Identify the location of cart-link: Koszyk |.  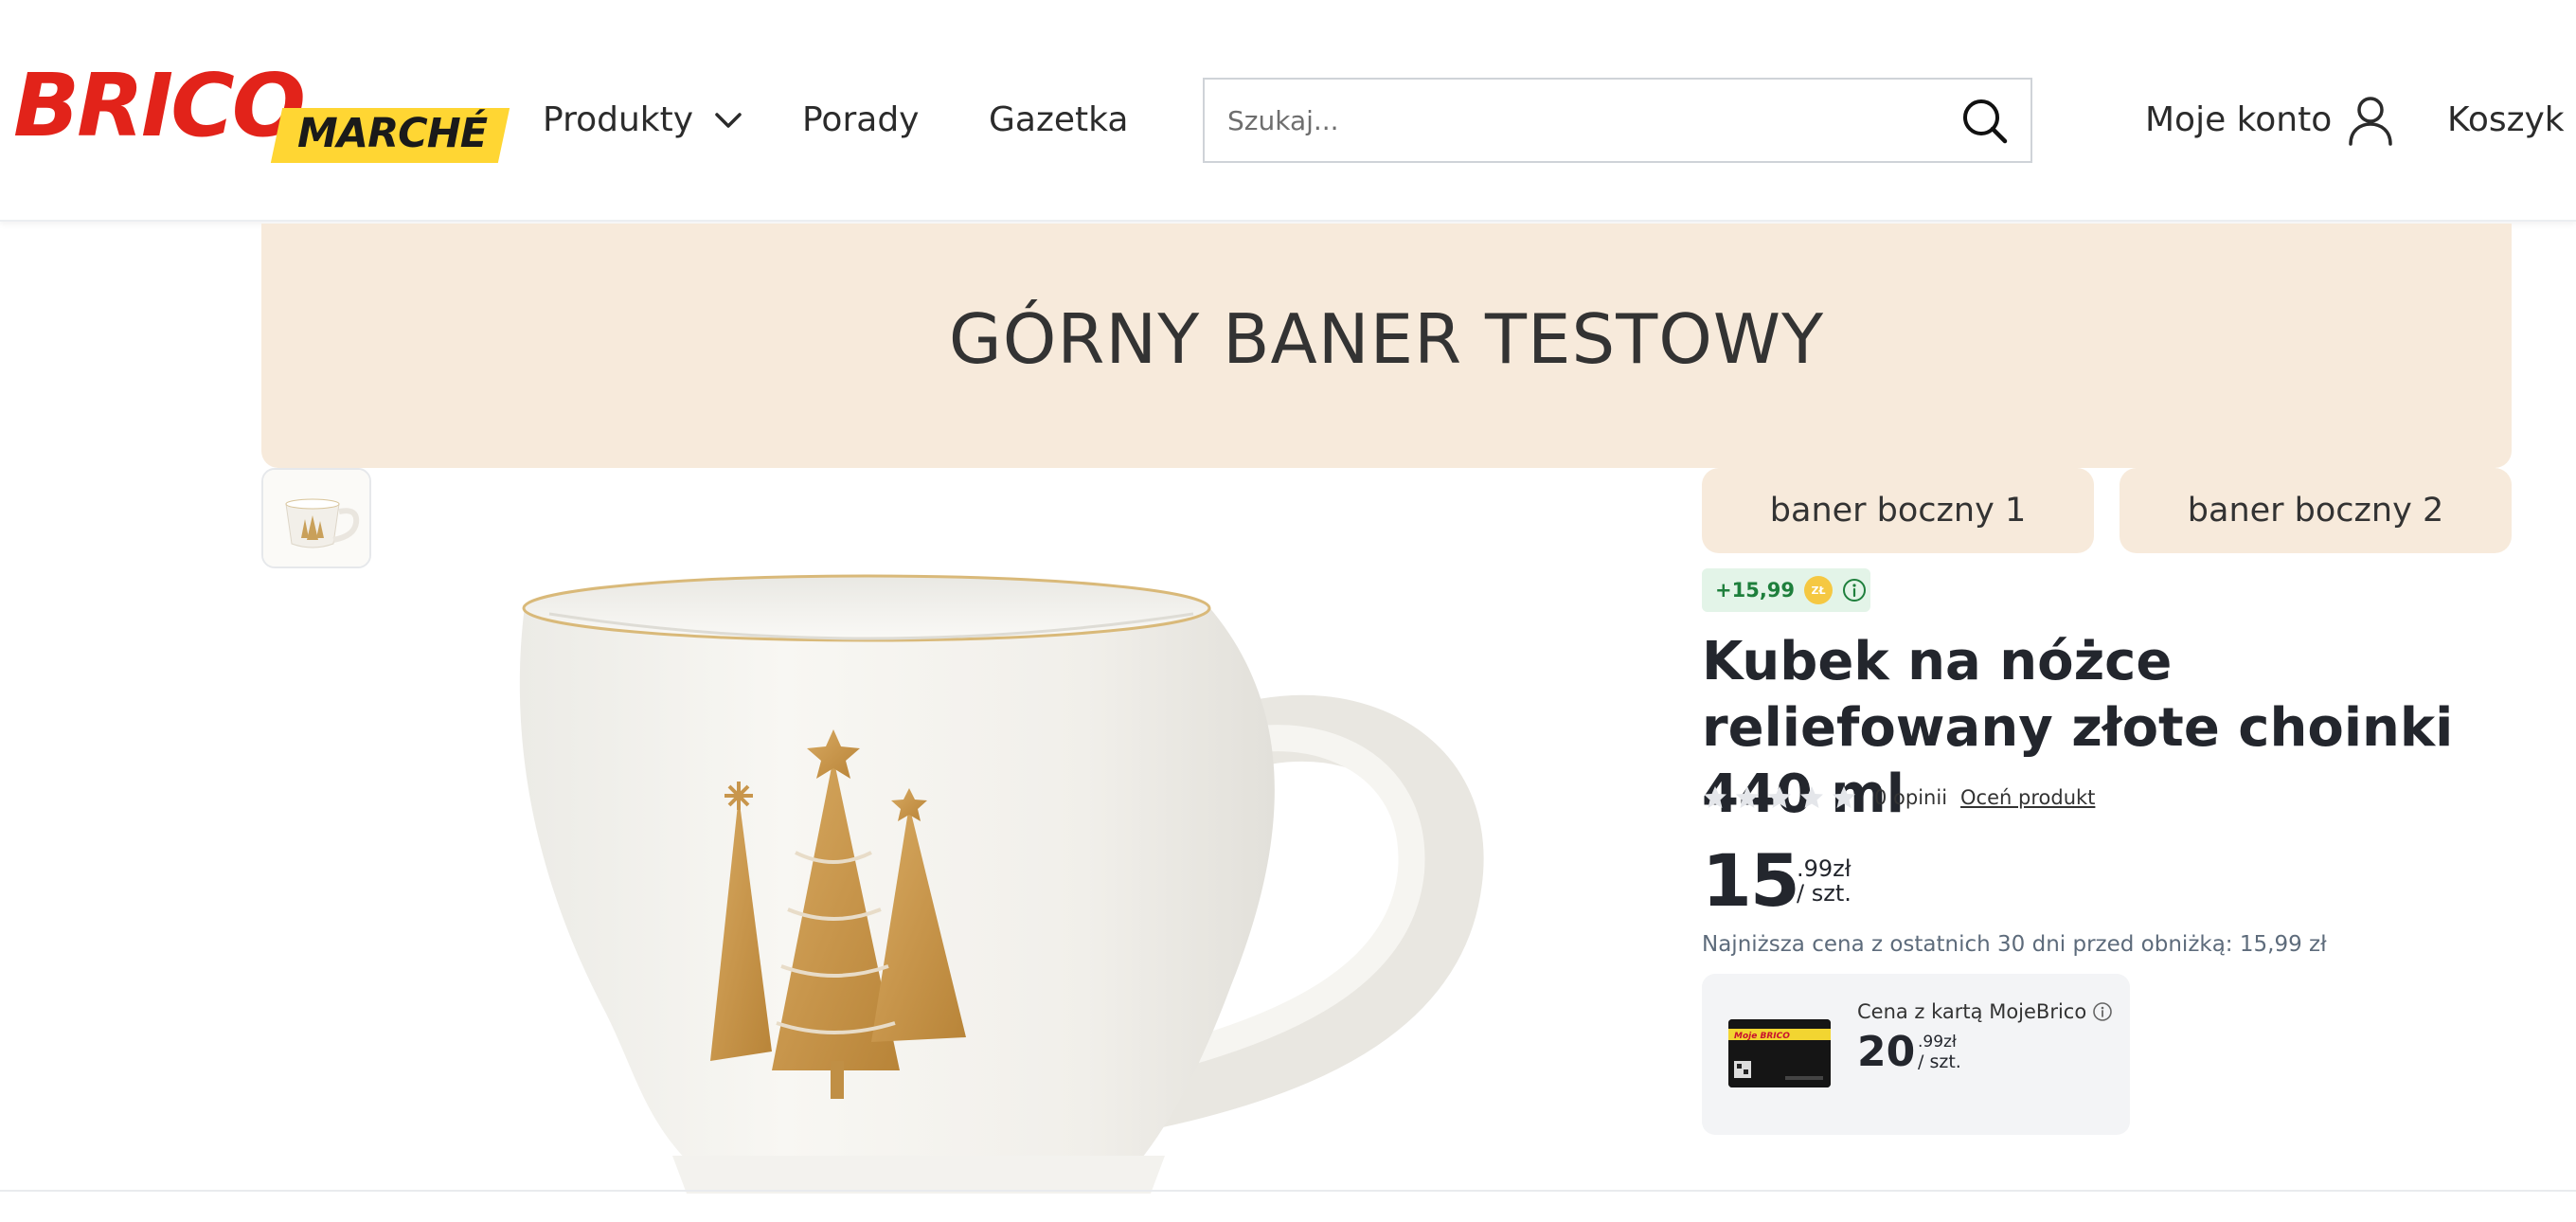
(2511, 120).